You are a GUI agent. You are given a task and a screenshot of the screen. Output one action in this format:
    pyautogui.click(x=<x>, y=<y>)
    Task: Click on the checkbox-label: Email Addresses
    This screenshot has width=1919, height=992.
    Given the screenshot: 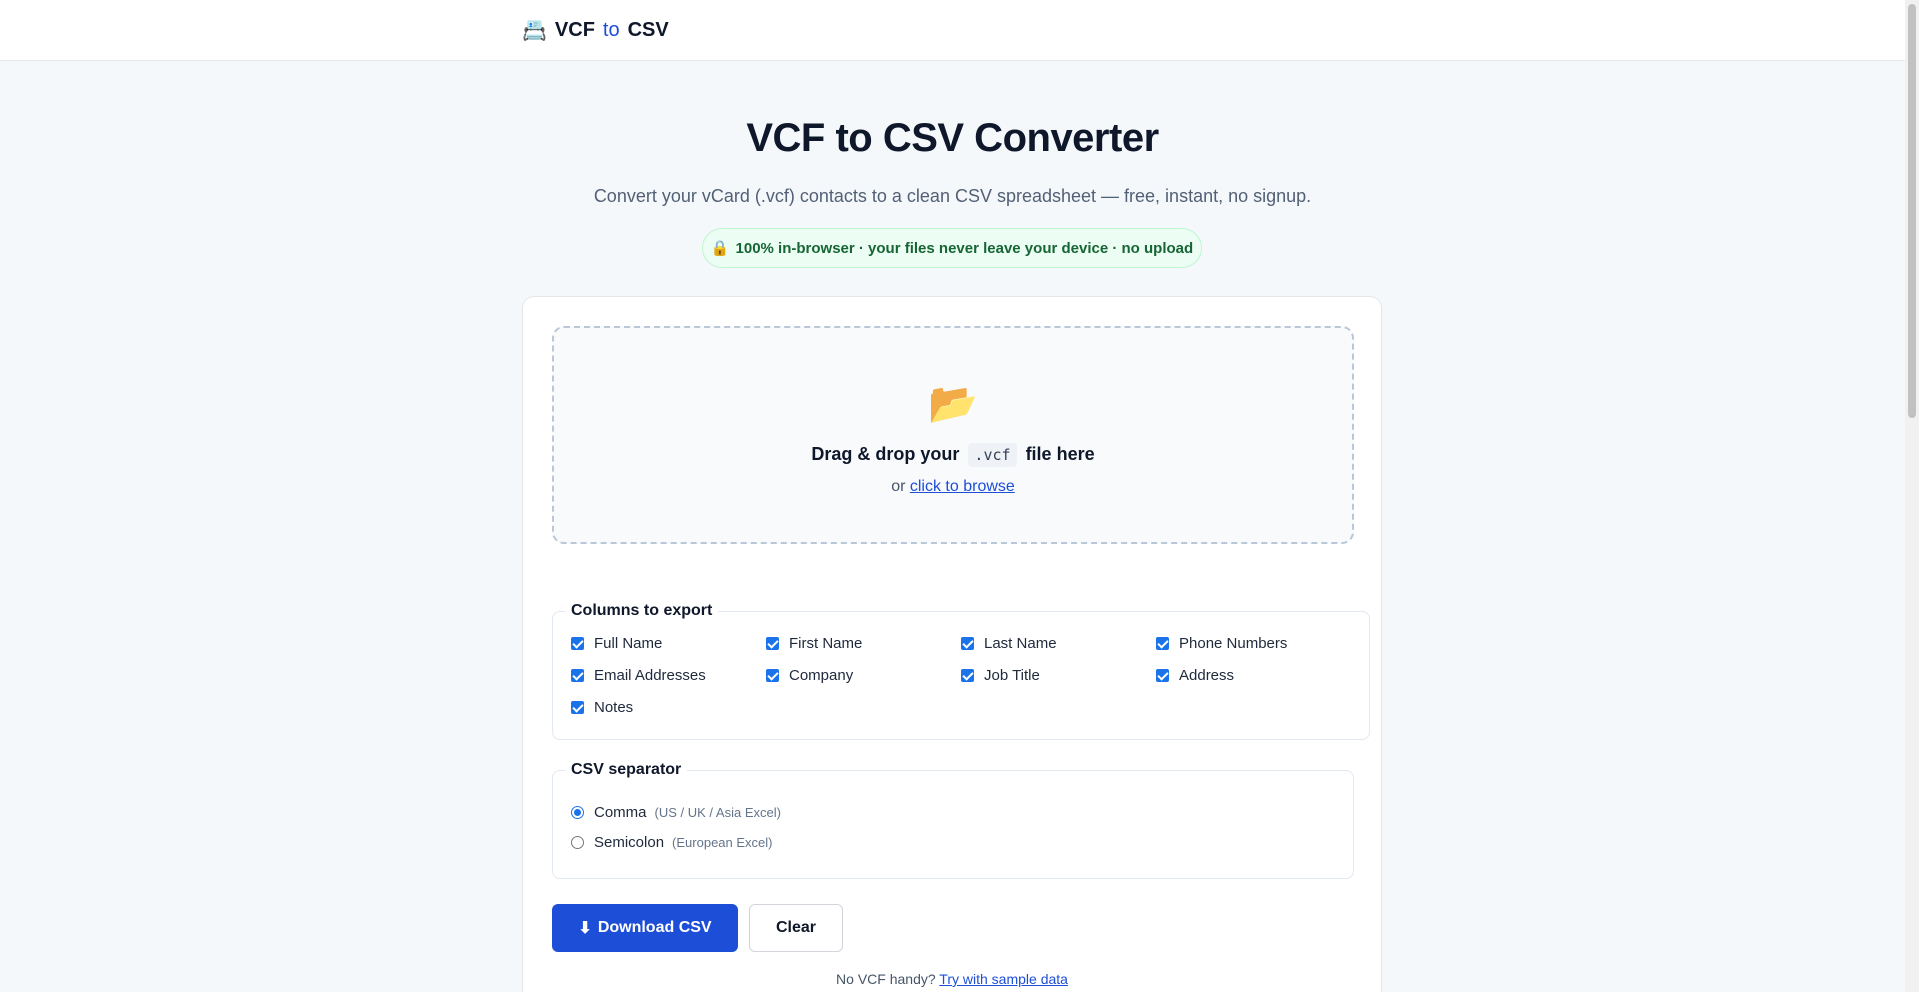 What is the action you would take?
    pyautogui.click(x=650, y=675)
    